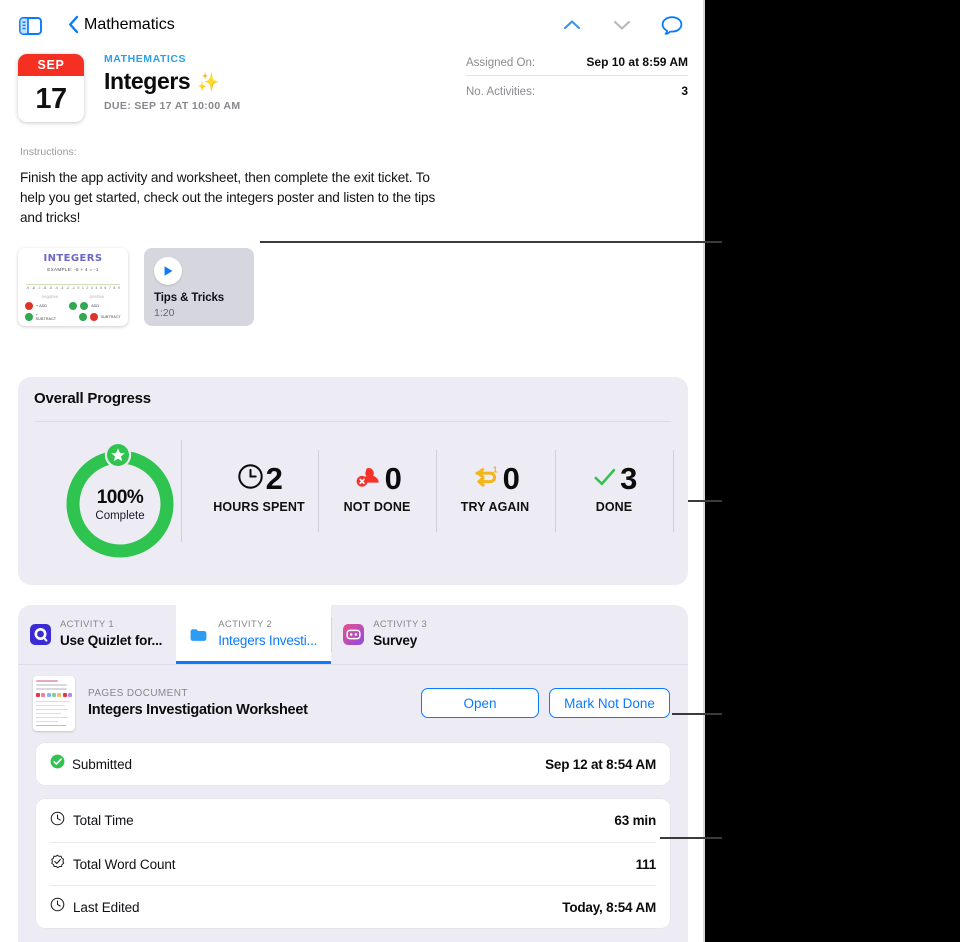  What do you see at coordinates (118, 455) in the screenshot?
I see `star-icon` at bounding box center [118, 455].